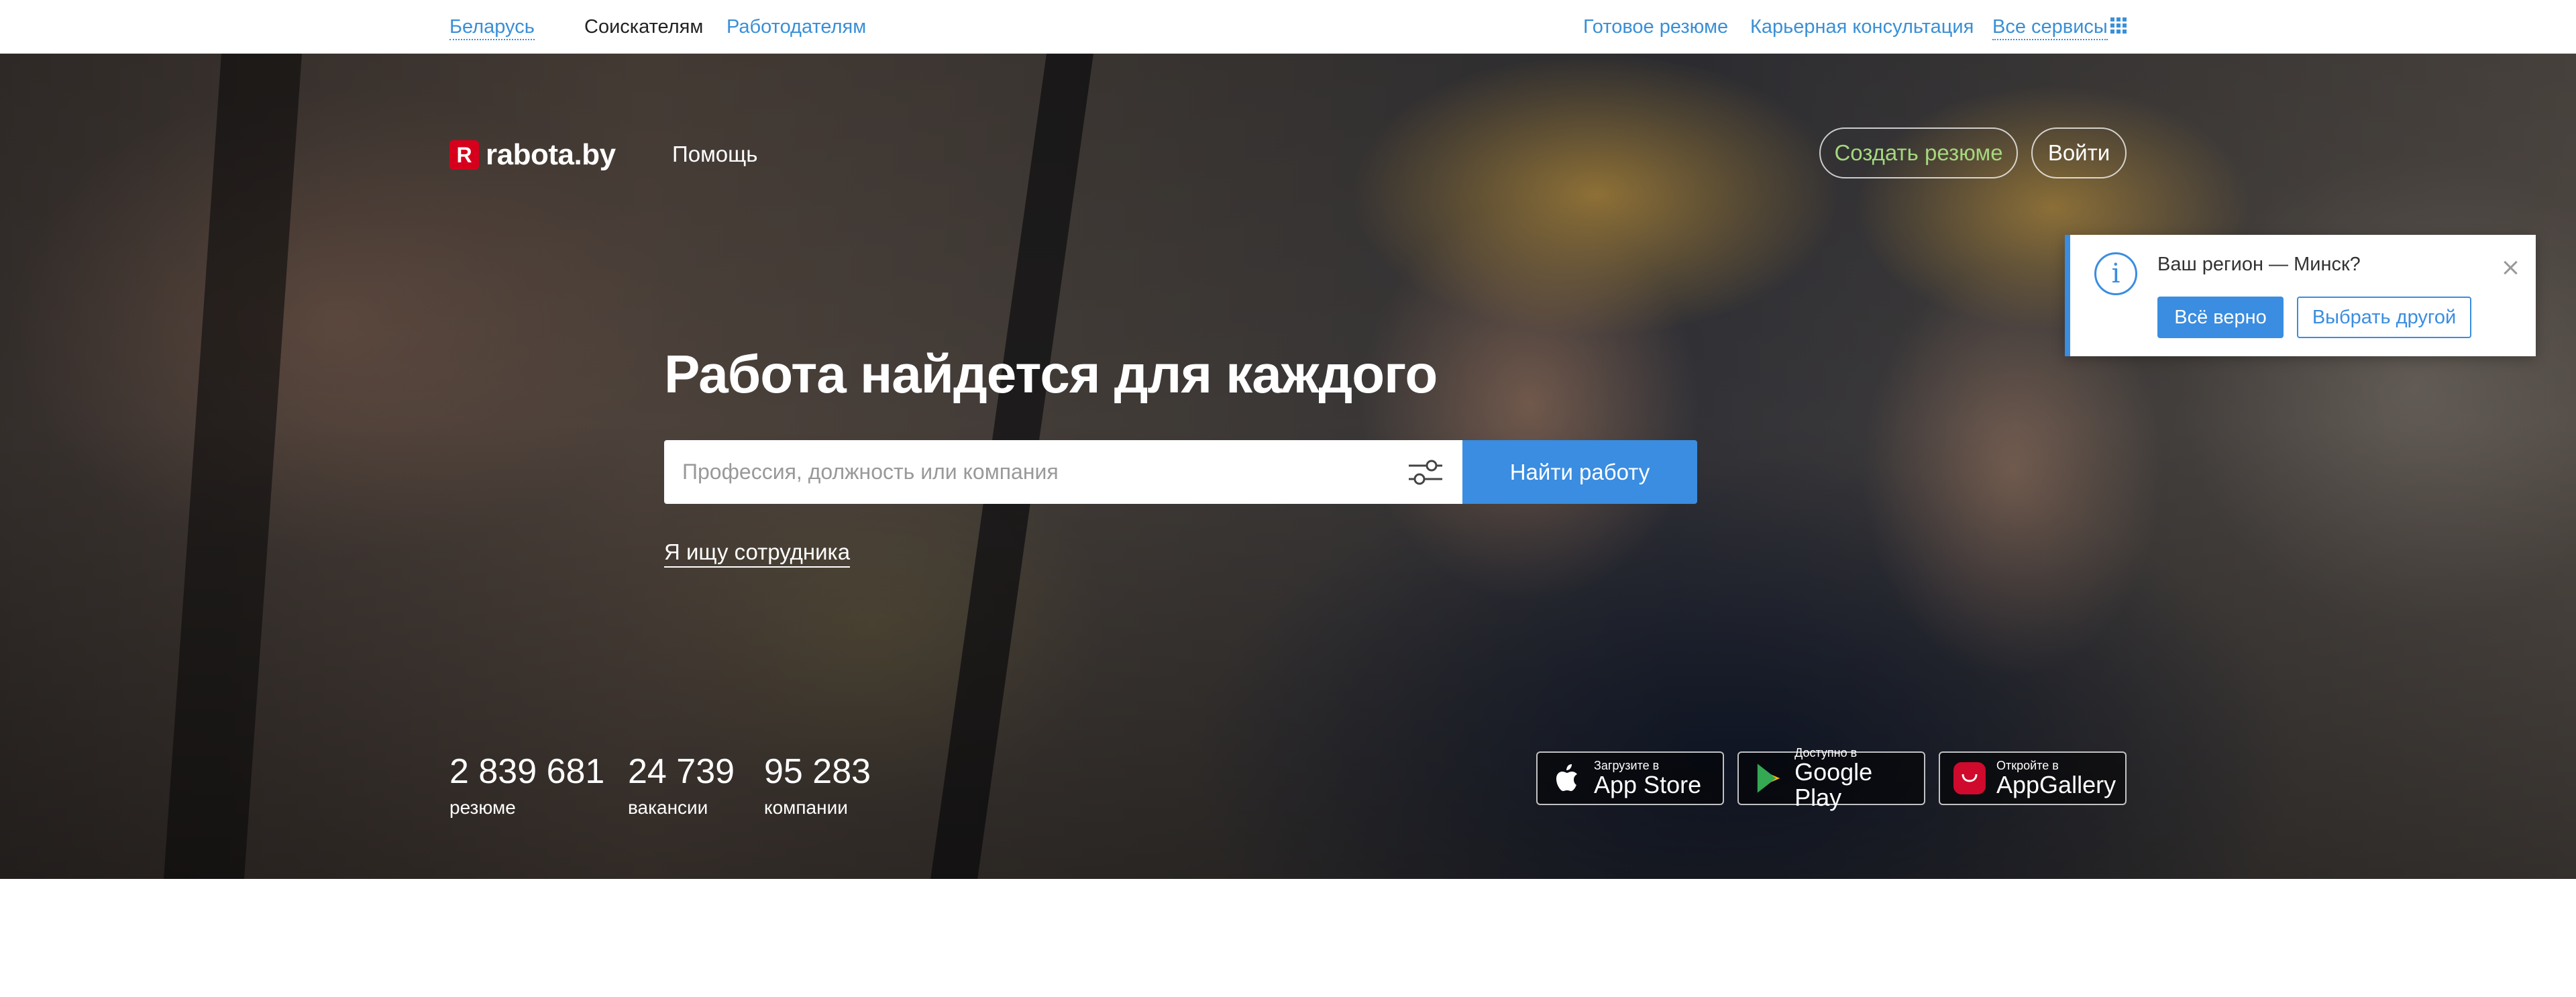 The height and width of the screenshot is (997, 2576). What do you see at coordinates (492, 28) in the screenshot?
I see `region-link: Беларусь` at bounding box center [492, 28].